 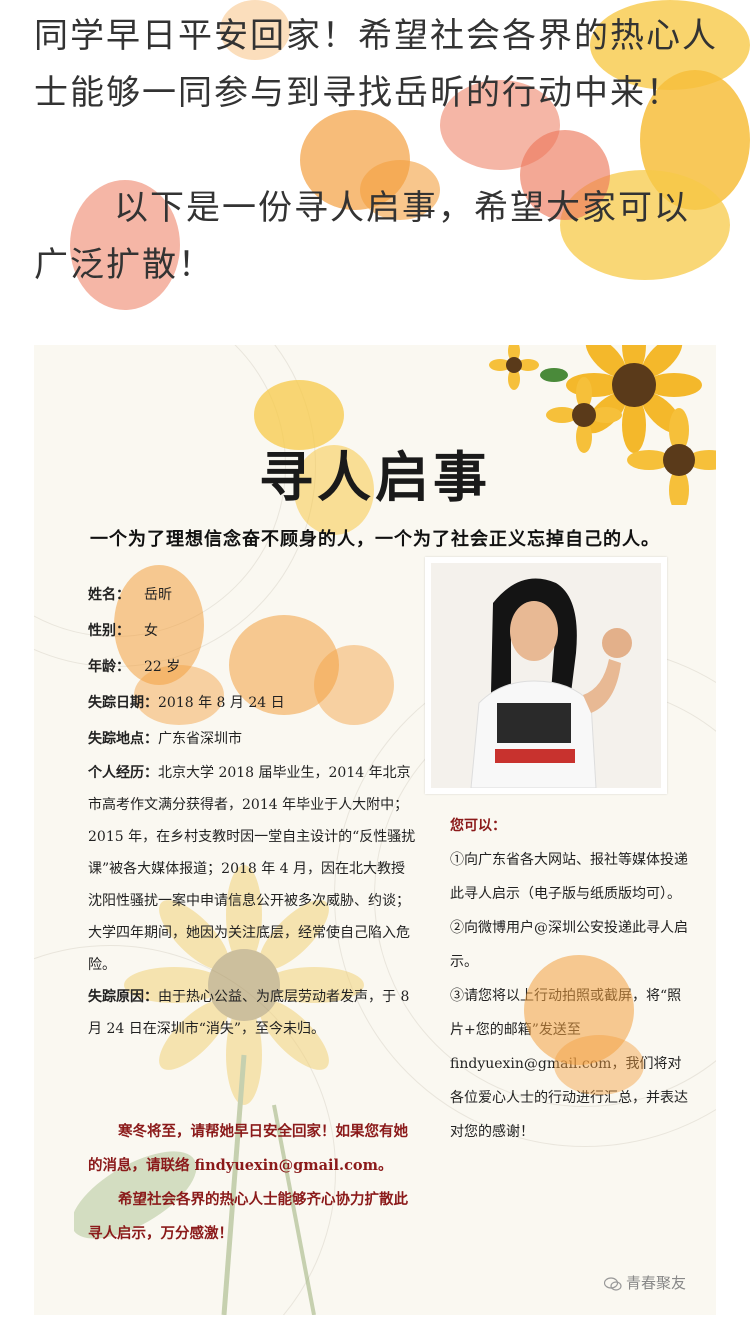 I want to click on portrait-illustration, so click(x=546, y=675).